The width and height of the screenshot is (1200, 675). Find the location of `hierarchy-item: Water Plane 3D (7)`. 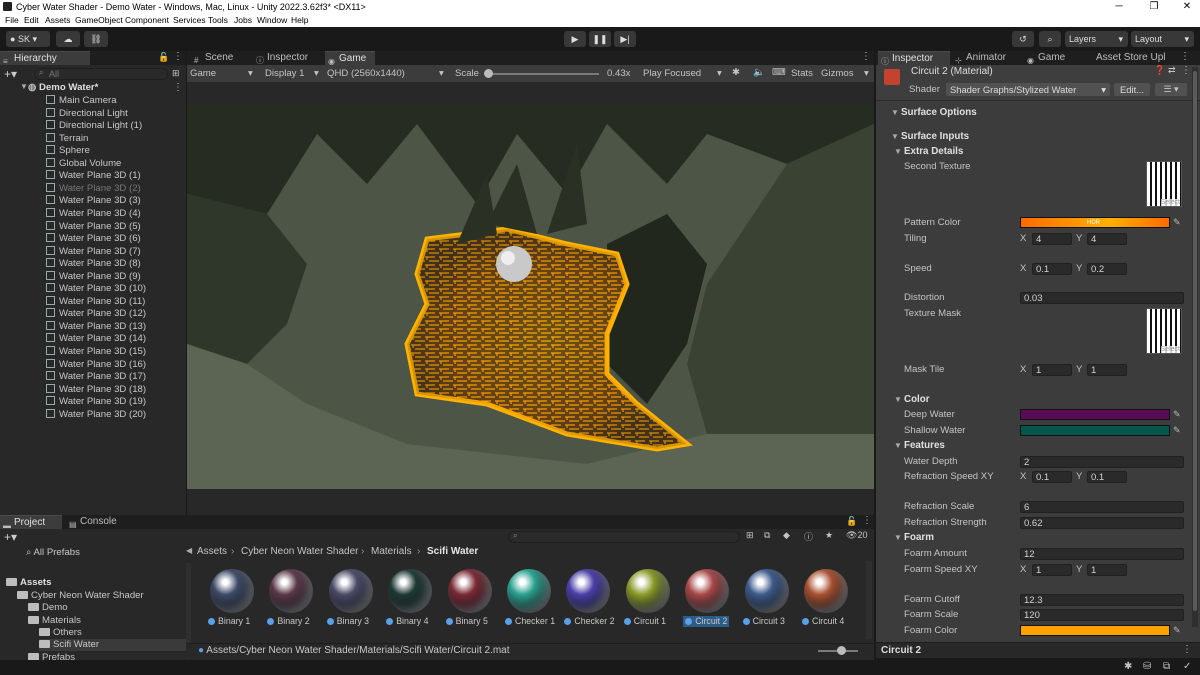

hierarchy-item: Water Plane 3D (7) is located at coordinates (93, 251).